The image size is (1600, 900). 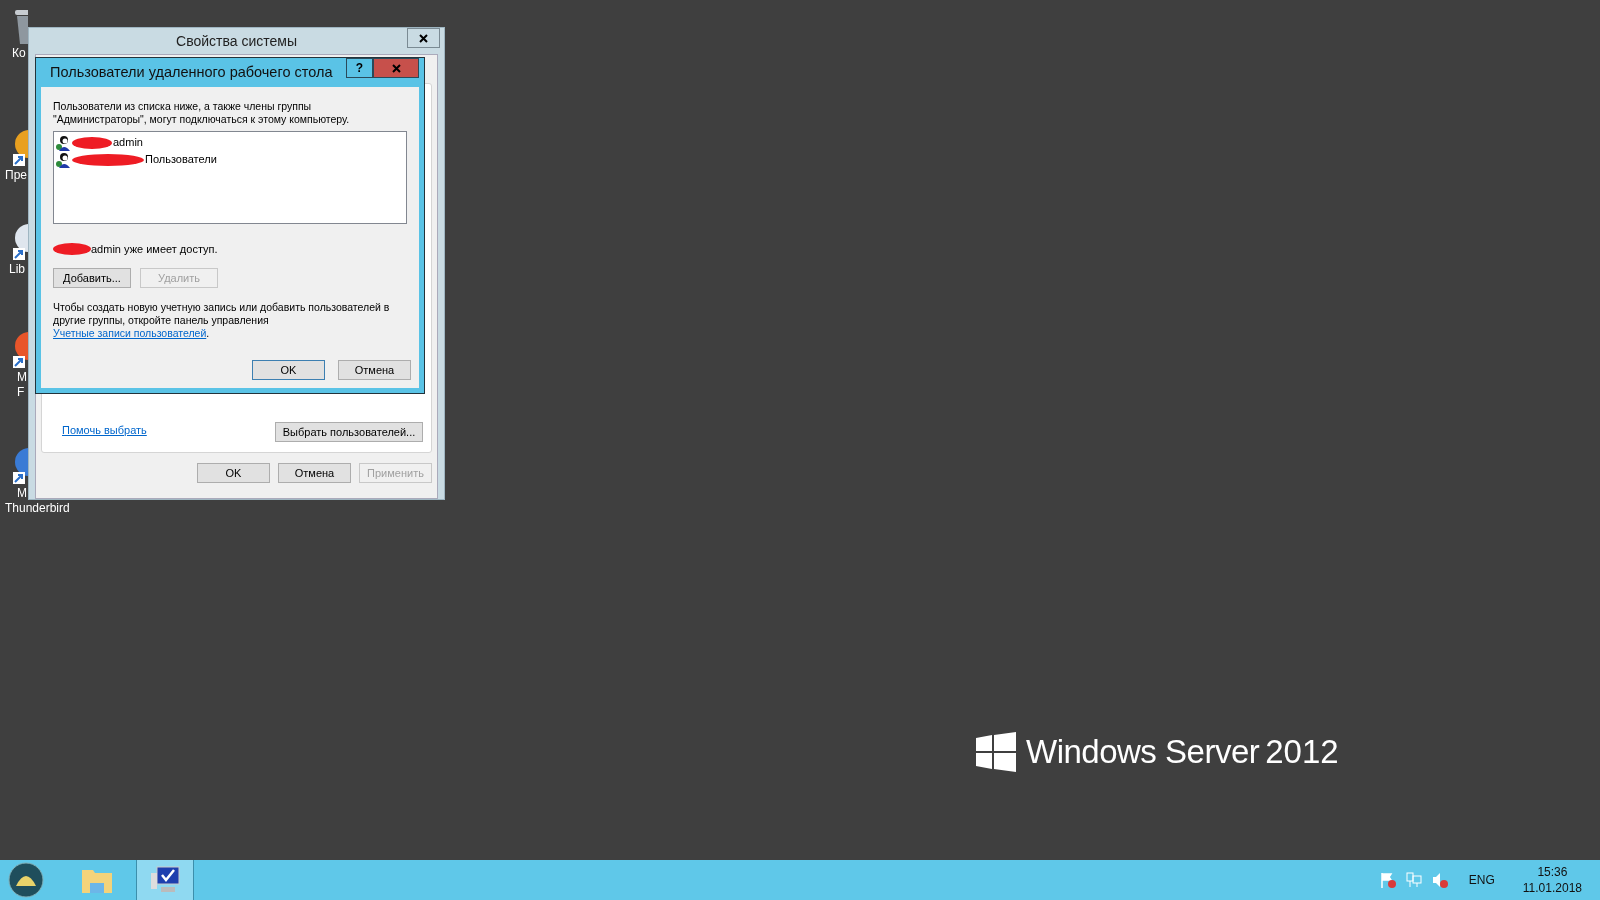 What do you see at coordinates (236, 41) in the screenshot?
I see `window-title: Свойства системы` at bounding box center [236, 41].